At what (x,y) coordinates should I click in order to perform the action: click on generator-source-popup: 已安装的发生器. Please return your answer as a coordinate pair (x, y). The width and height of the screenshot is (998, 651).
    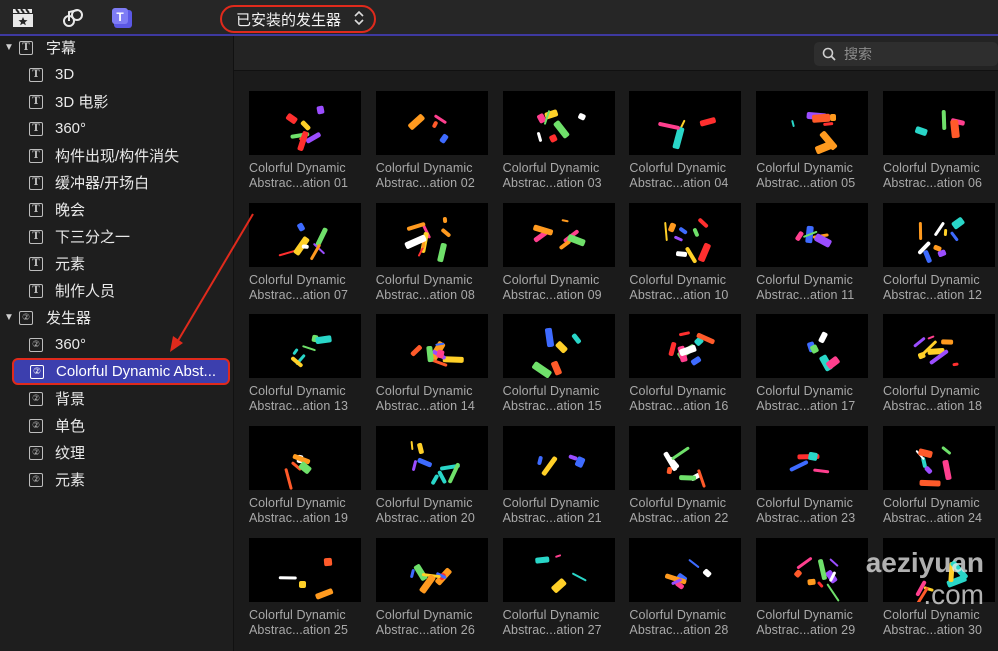
    Looking at the image, I should click on (298, 19).